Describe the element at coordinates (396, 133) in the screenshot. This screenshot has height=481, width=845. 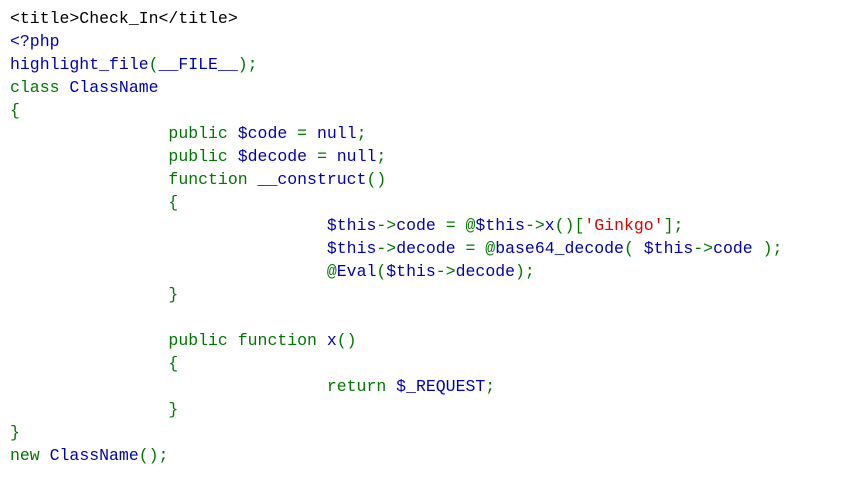
I see `code-line: public $code = null;` at that location.